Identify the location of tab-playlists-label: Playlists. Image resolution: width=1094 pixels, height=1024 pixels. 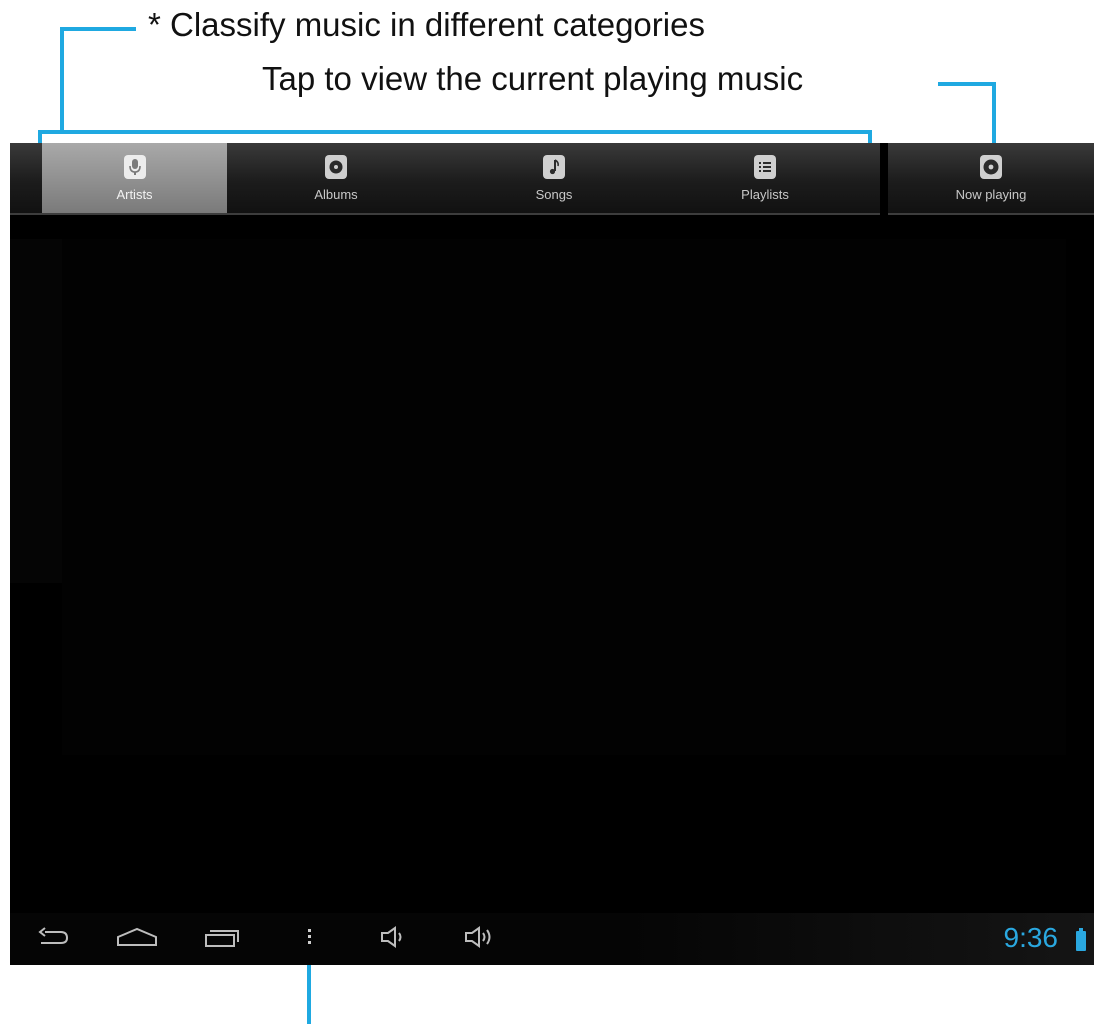
(765, 194).